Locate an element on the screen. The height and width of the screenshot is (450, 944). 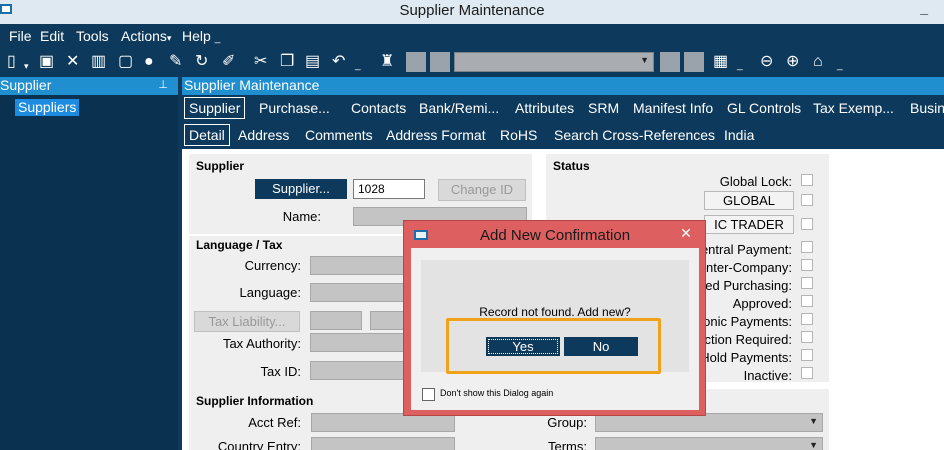
terms-combo: ▼ is located at coordinates (709, 443).